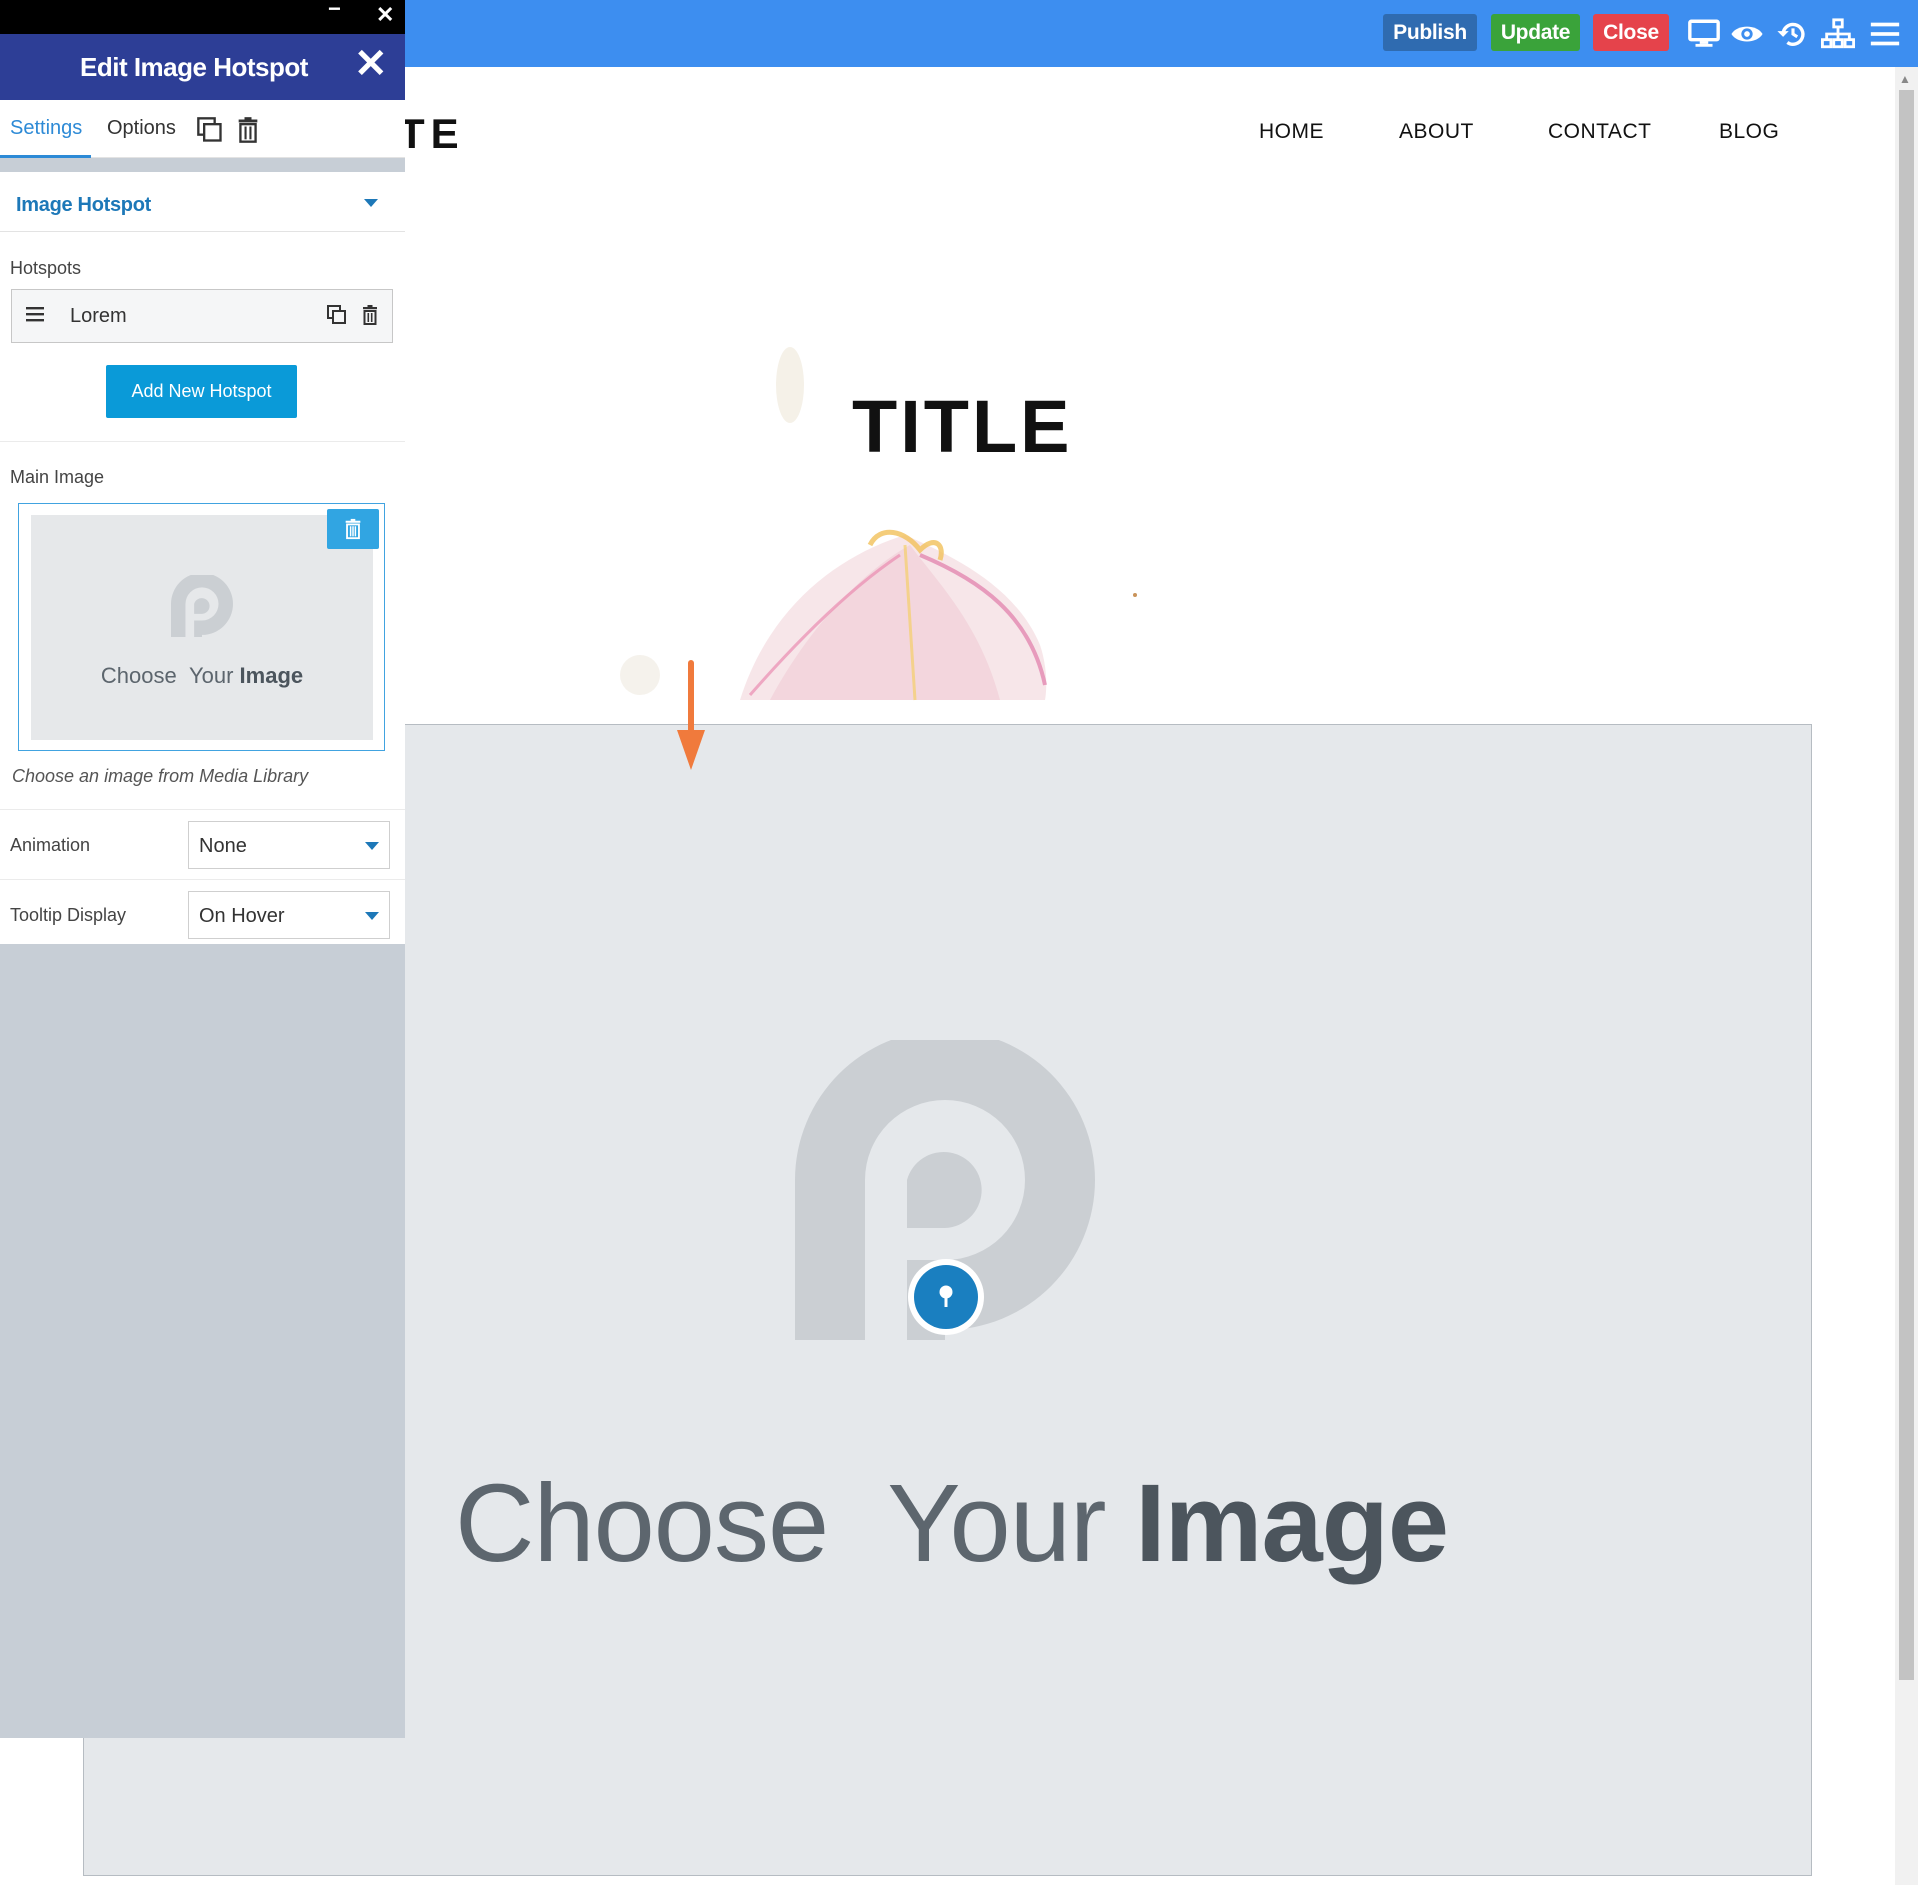  I want to click on image-placeholder: Choose Your Image, so click(202, 627).